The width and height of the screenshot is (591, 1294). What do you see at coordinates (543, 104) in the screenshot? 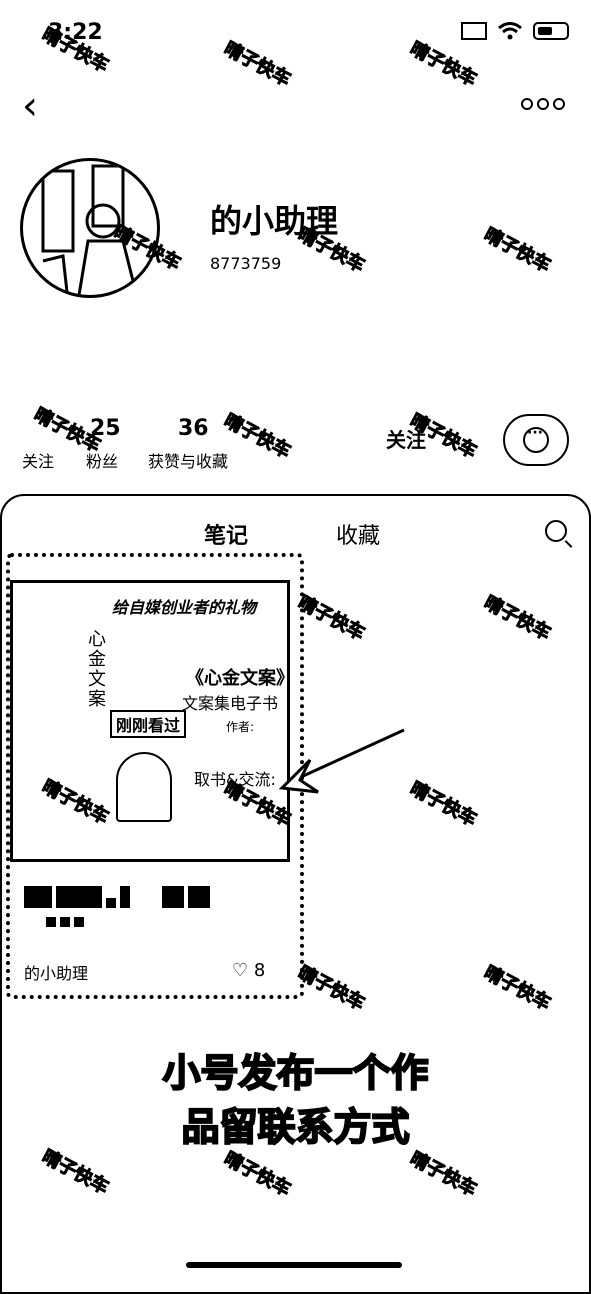
I see `more-horizontal-icon` at bounding box center [543, 104].